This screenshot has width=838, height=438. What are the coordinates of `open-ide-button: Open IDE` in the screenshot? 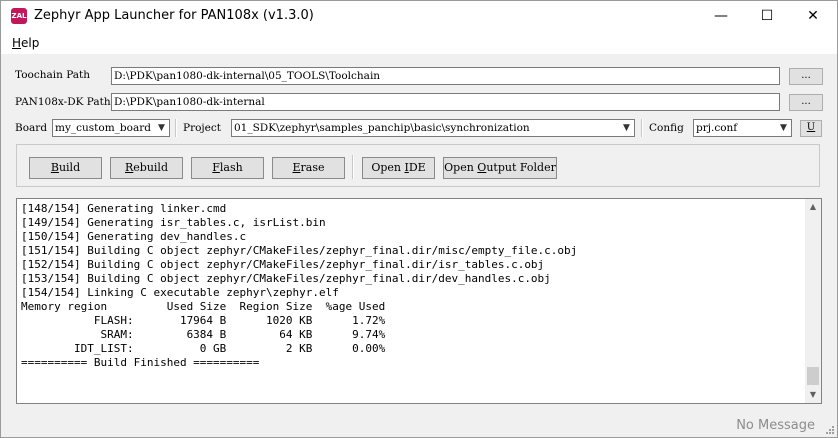 It's located at (398, 168).